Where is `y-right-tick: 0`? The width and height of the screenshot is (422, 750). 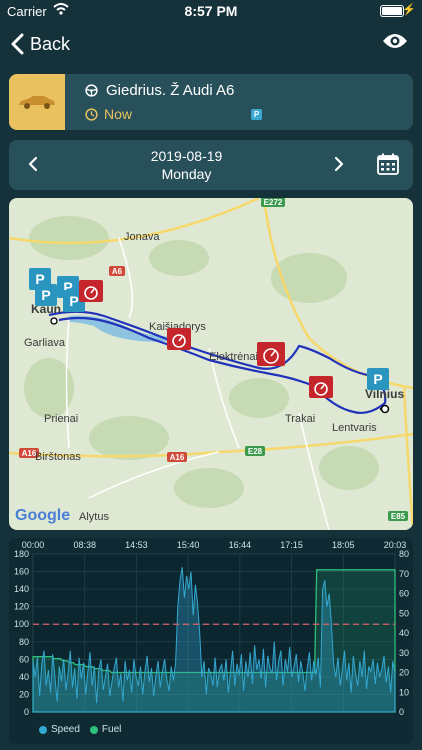
y-right-tick: 0 is located at coordinates (401, 712).